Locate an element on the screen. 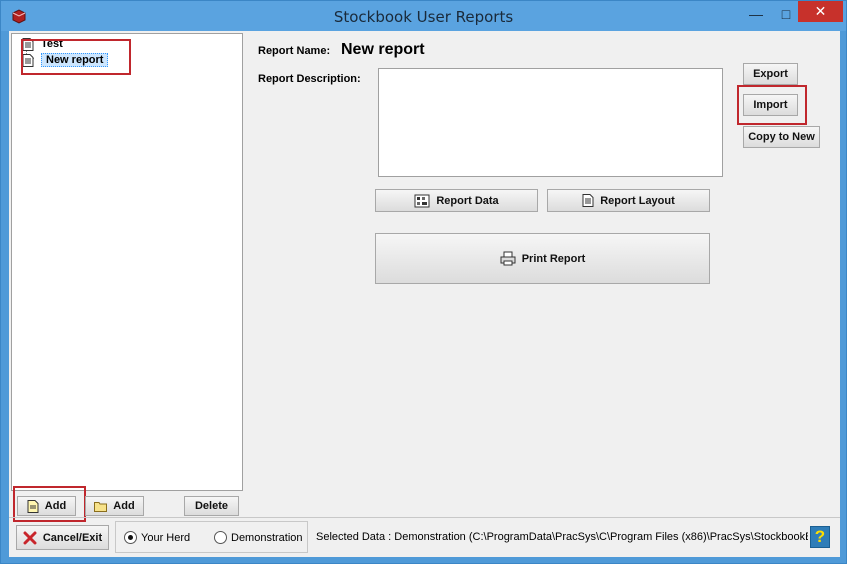 This screenshot has width=847, height=564. print-report-button: Print Report is located at coordinates (542, 258).